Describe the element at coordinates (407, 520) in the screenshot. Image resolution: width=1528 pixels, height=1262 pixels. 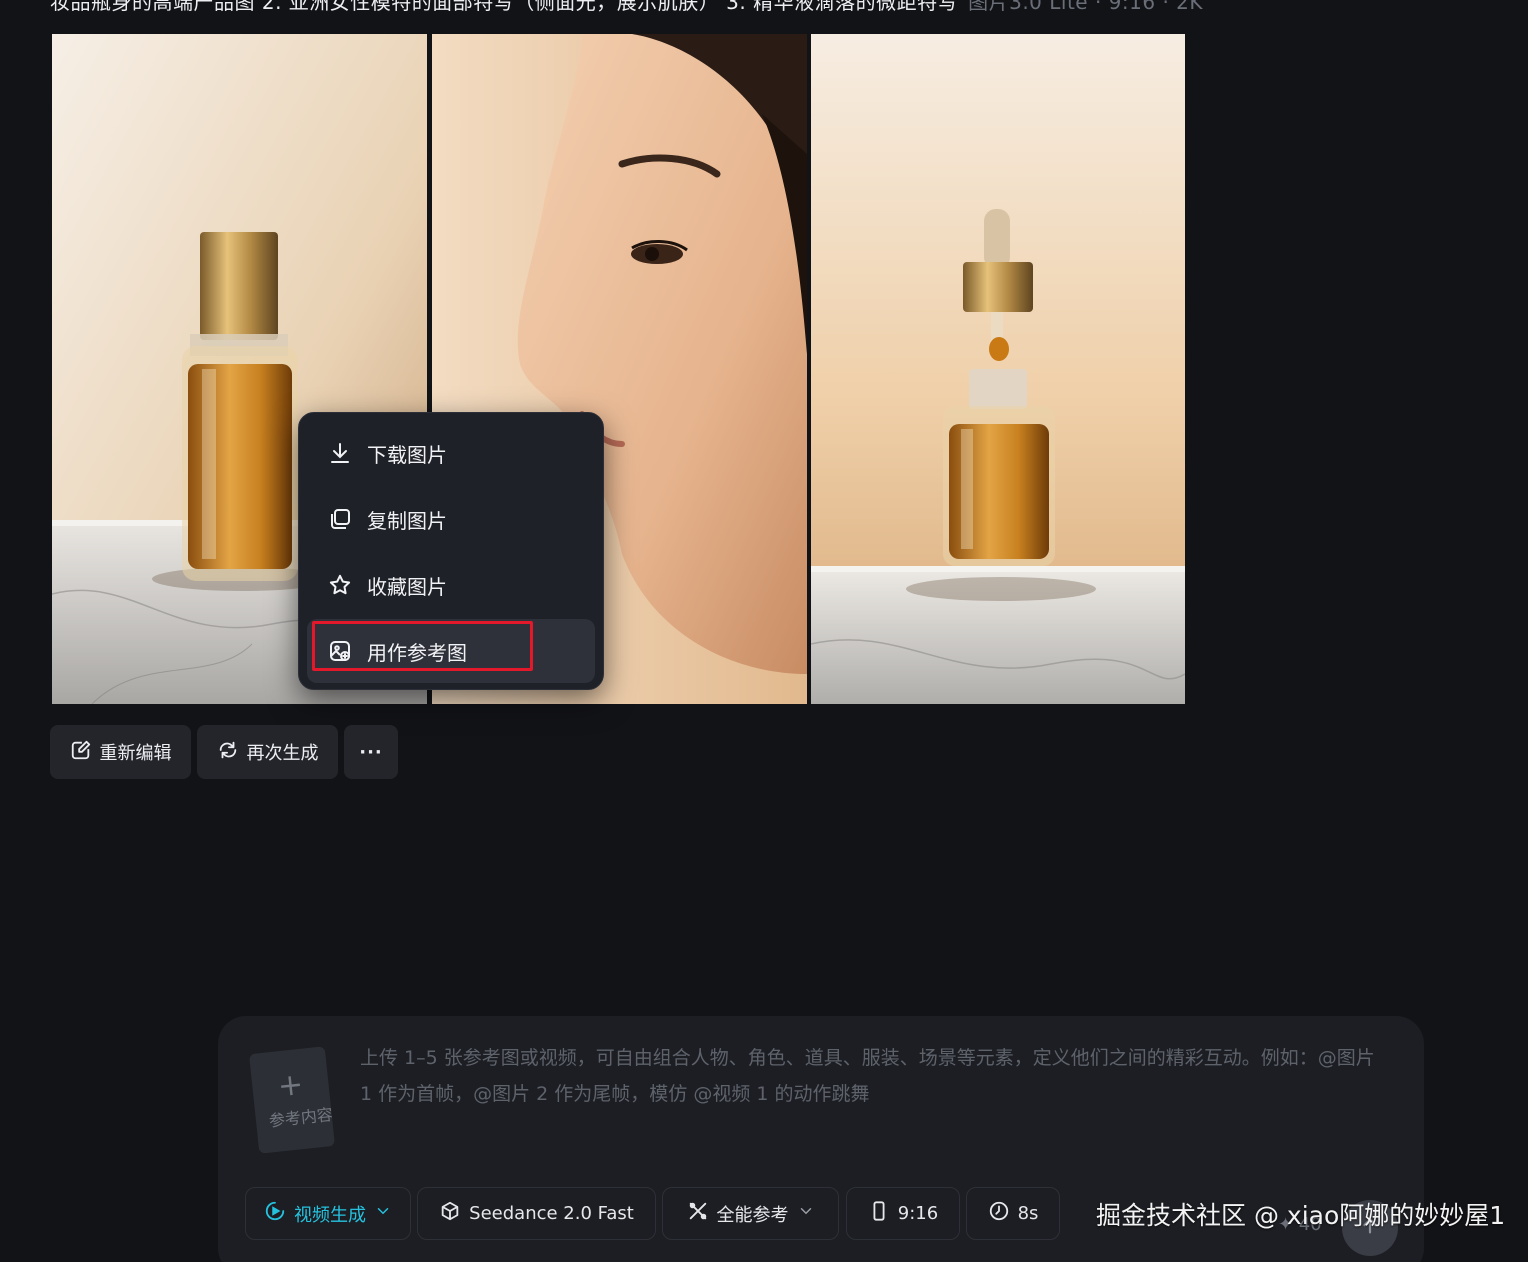
I see `menu-item-label: 复制图片` at that location.